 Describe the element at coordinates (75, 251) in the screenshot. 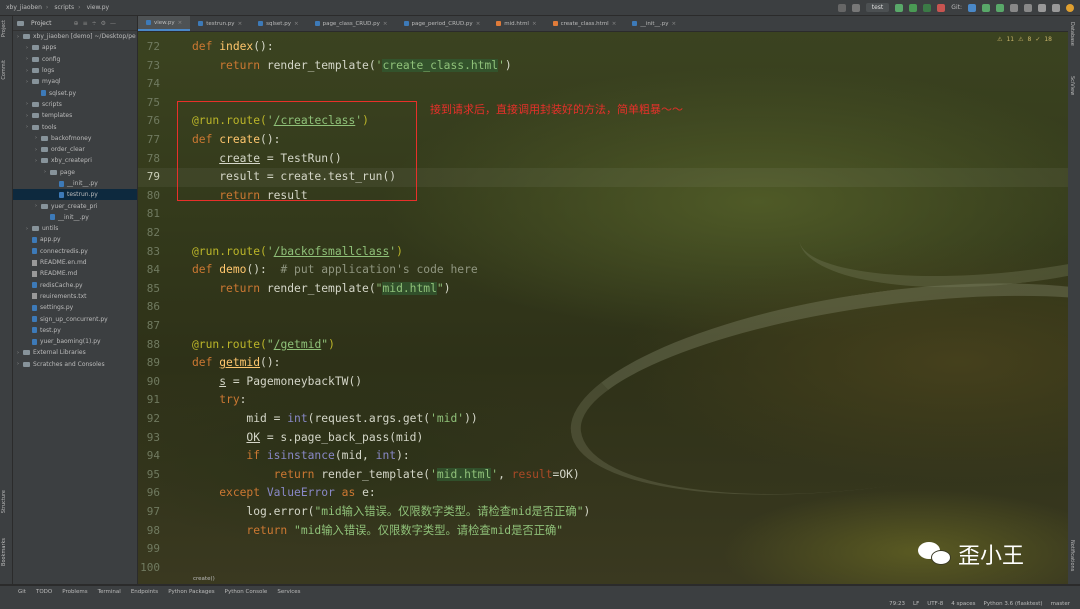

I see `project-tree-item: connectredis.py` at that location.